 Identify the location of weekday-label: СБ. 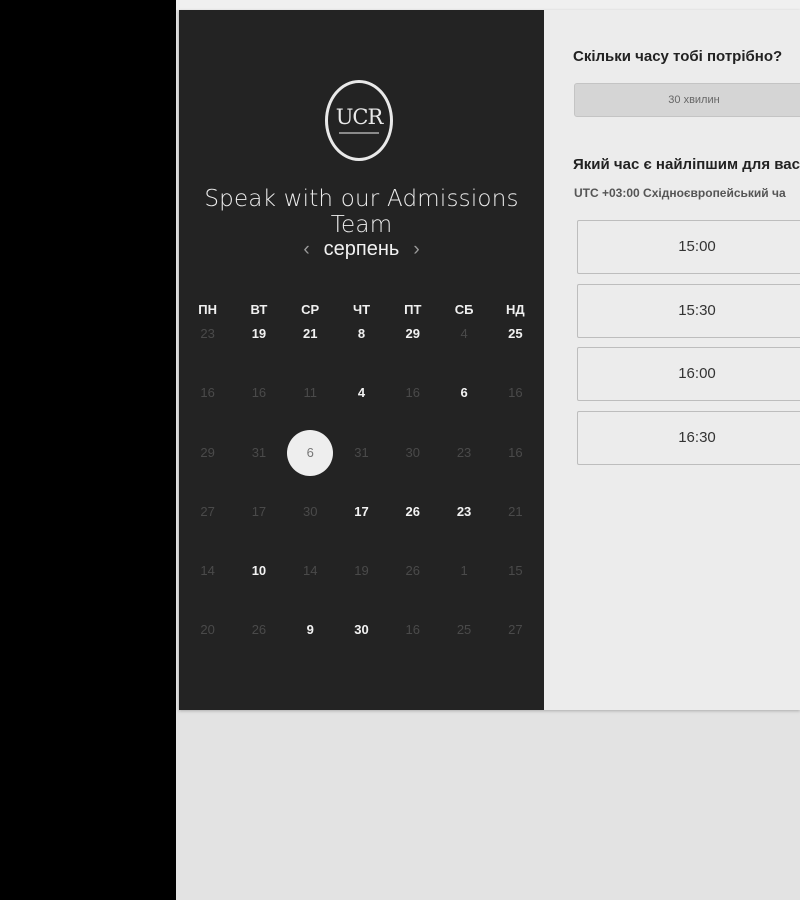
(464, 309).